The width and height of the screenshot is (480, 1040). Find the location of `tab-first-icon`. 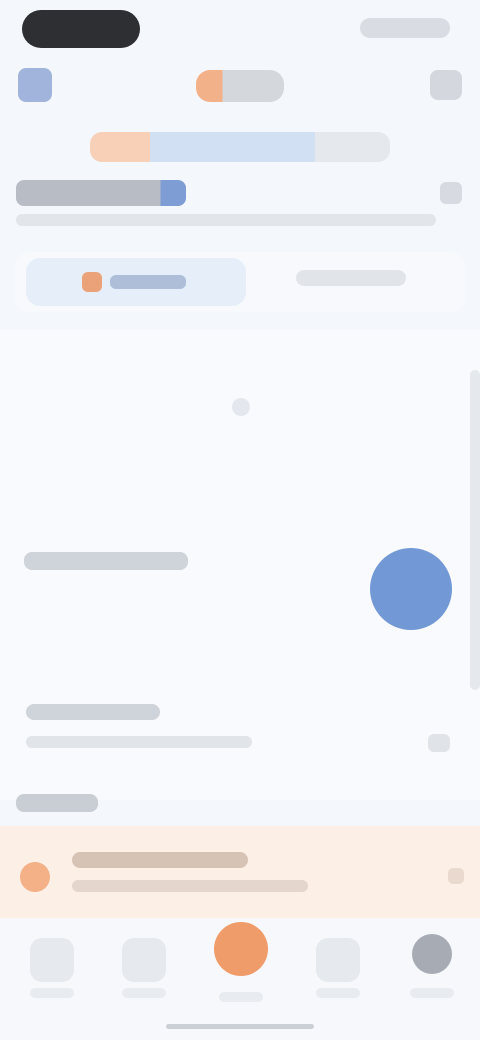

tab-first-icon is located at coordinates (92, 282).